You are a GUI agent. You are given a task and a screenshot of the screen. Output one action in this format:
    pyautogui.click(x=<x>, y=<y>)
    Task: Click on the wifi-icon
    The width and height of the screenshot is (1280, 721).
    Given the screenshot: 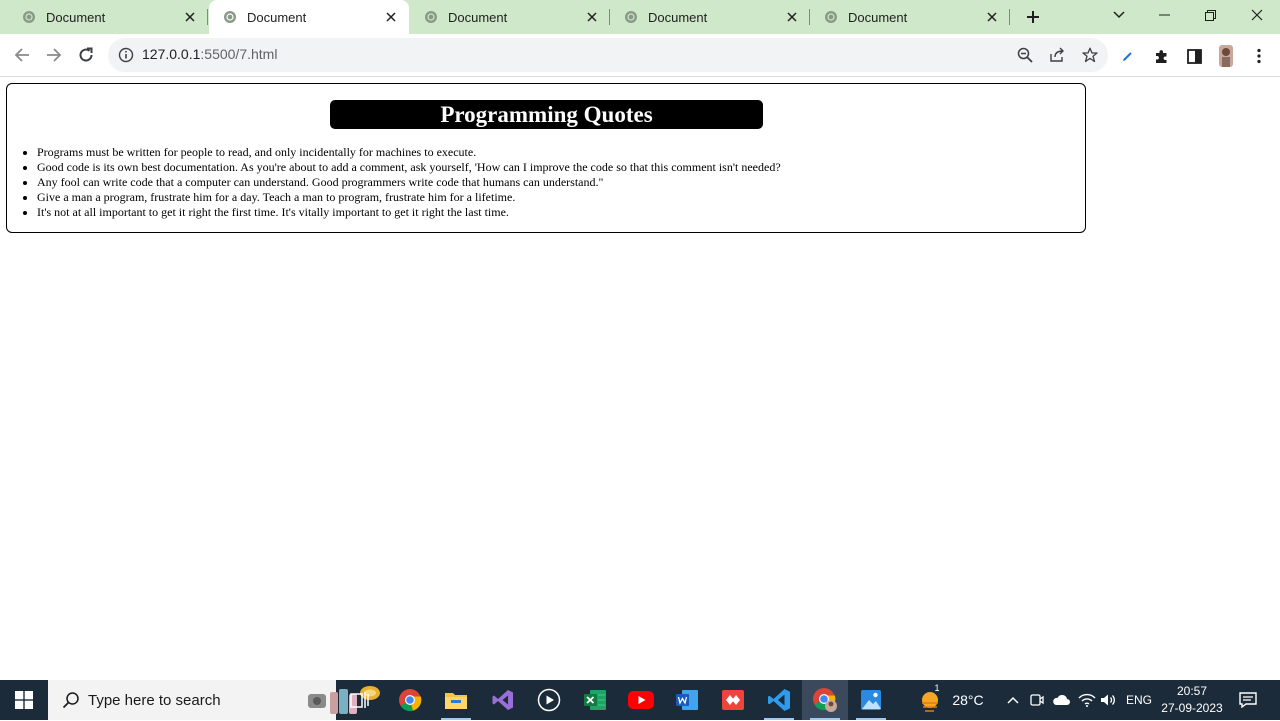 What is the action you would take?
    pyautogui.click(x=1087, y=700)
    